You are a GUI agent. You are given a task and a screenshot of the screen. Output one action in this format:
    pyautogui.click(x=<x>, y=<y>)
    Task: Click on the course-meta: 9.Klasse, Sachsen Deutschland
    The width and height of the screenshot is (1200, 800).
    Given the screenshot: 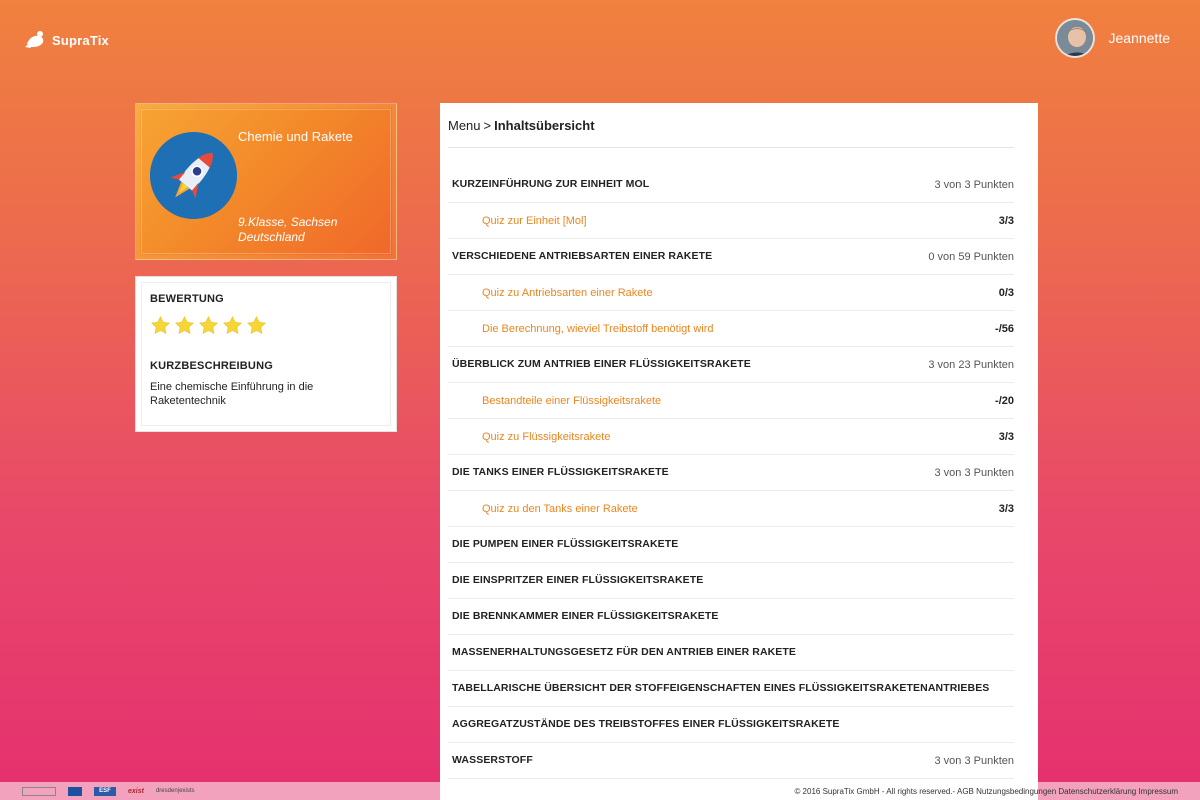 What is the action you would take?
    pyautogui.click(x=287, y=230)
    